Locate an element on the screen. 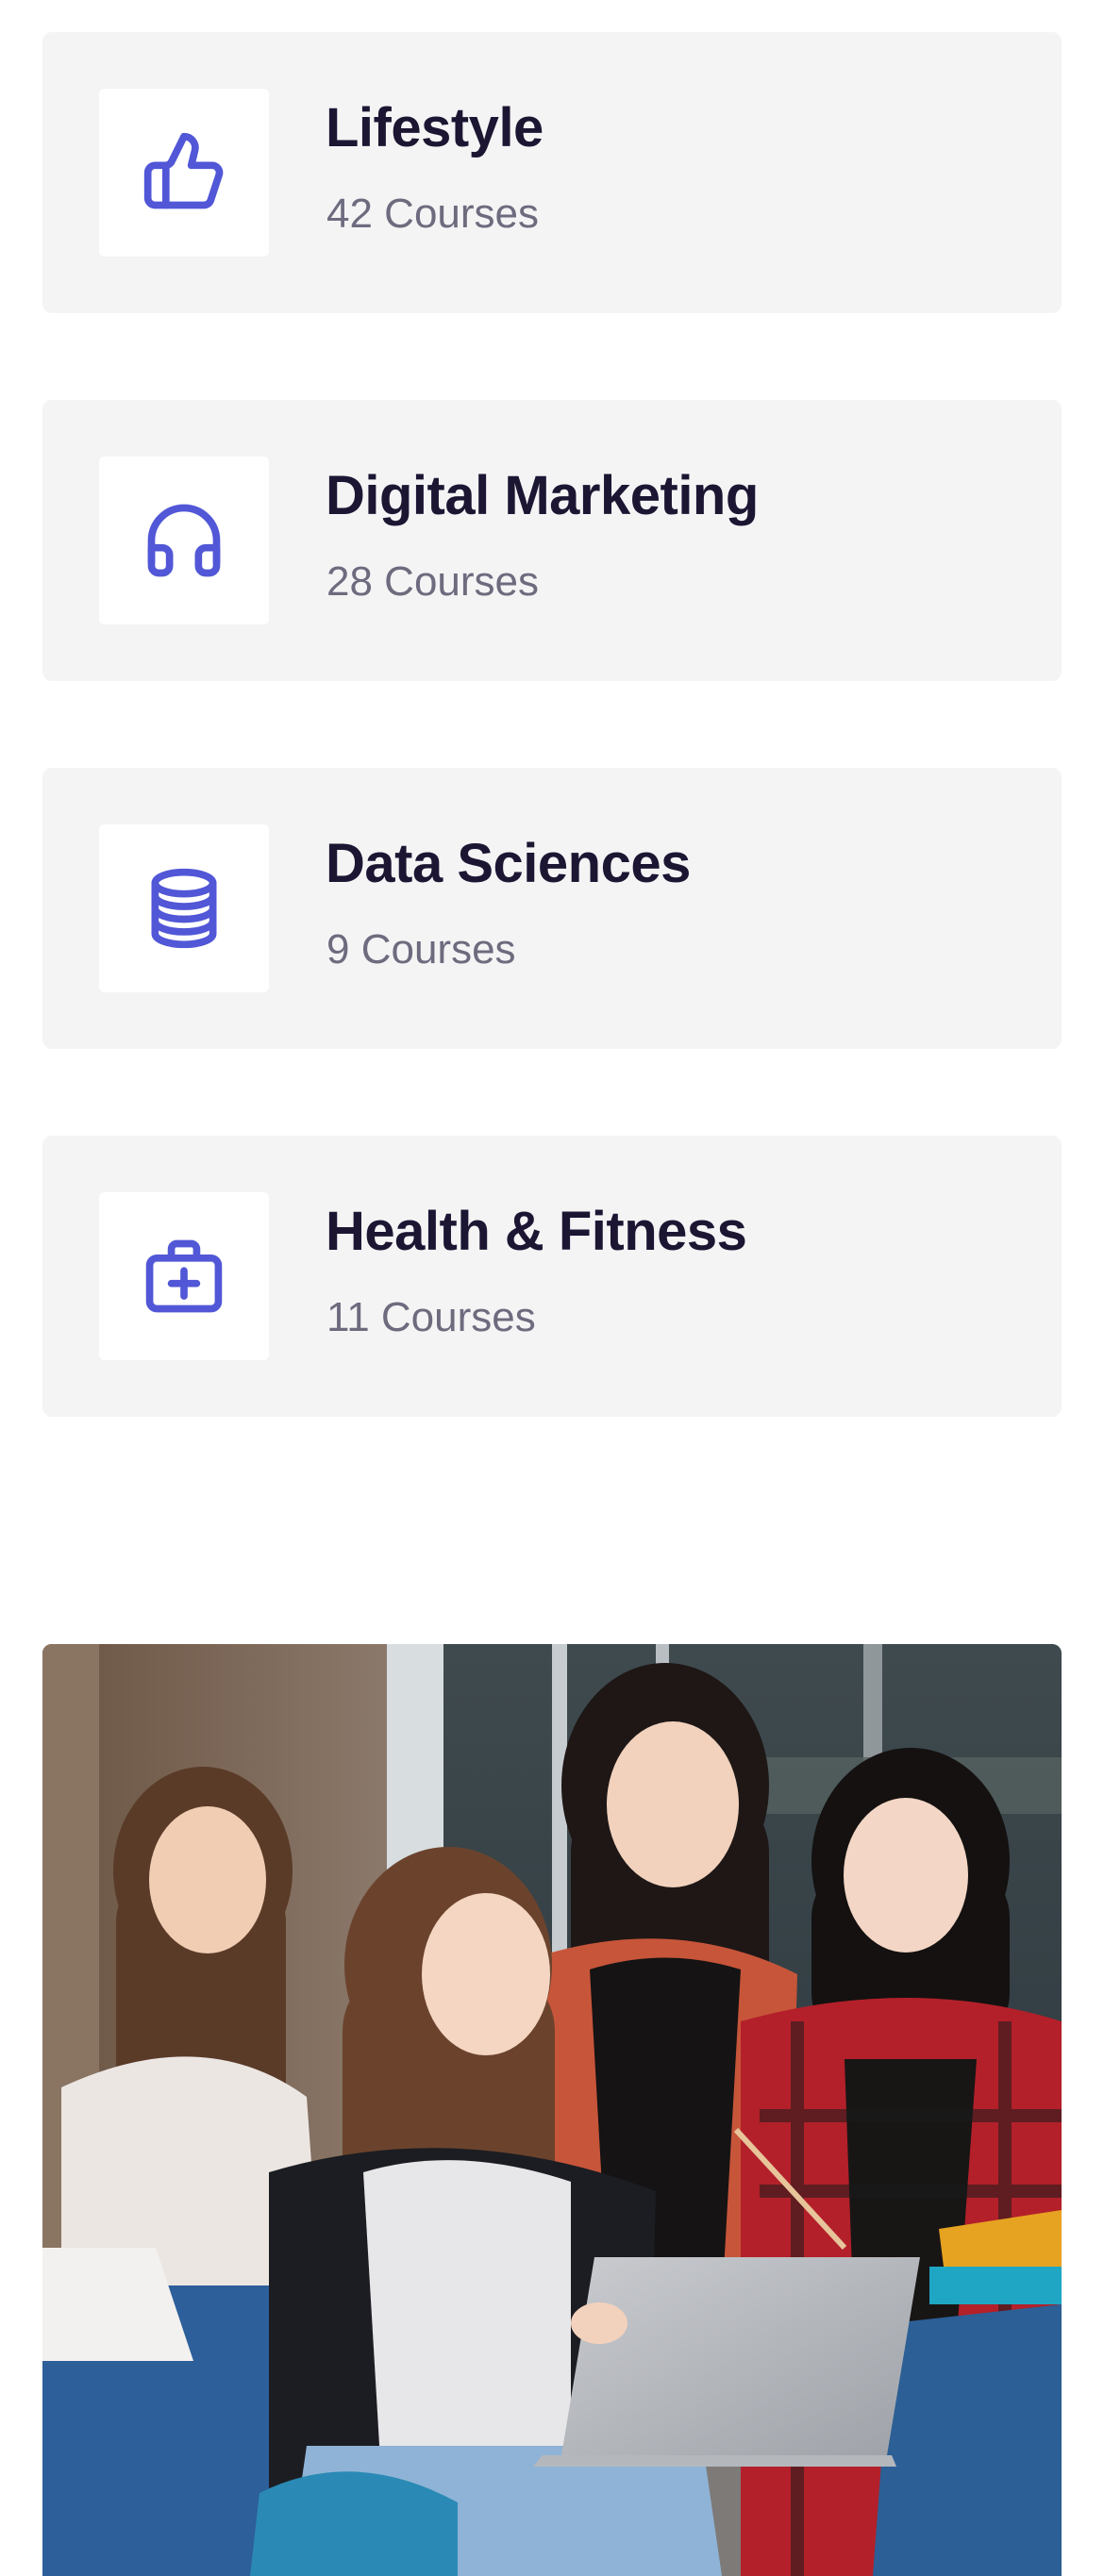  first-aid-kit-icon is located at coordinates (184, 1276).